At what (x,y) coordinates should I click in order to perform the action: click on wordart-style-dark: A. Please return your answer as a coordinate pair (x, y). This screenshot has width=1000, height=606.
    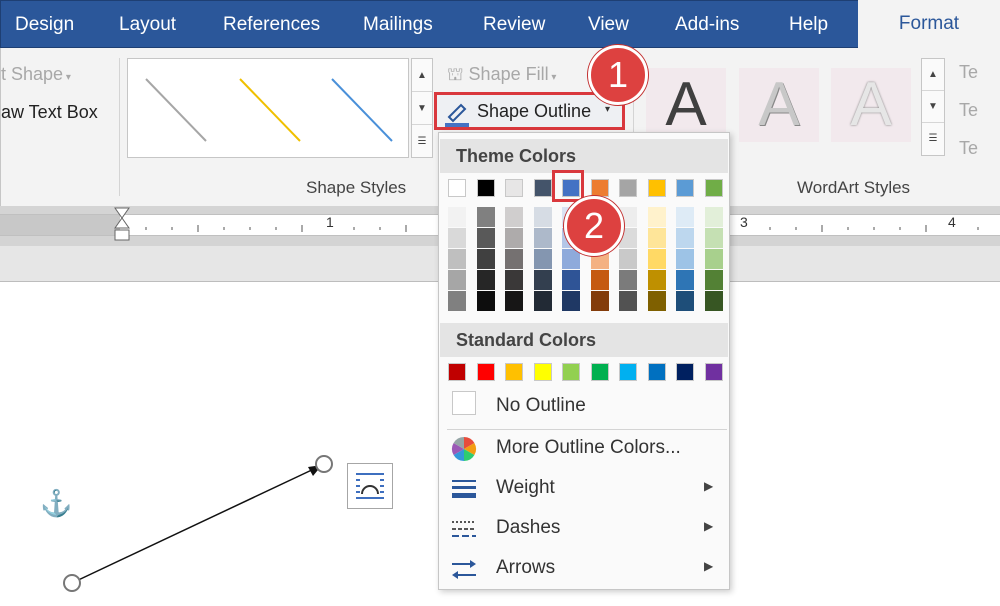
    Looking at the image, I should click on (686, 105).